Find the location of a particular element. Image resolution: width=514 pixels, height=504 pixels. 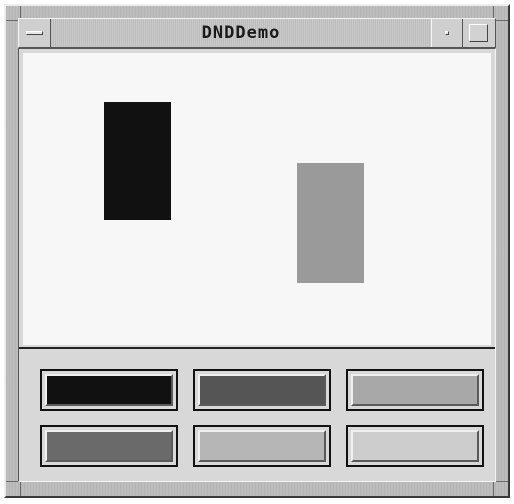

color-swatch-black is located at coordinates (109, 390).